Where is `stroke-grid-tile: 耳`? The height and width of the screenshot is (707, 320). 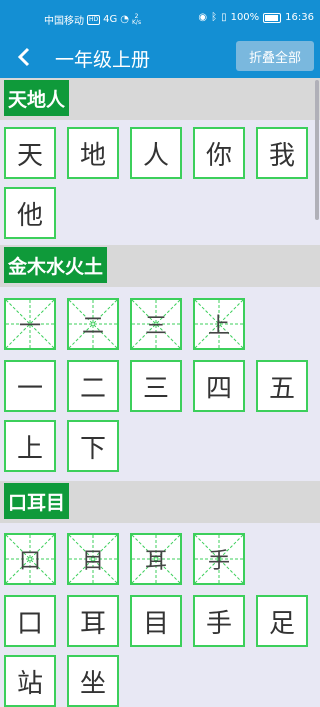
stroke-grid-tile: 耳 is located at coordinates (156, 559).